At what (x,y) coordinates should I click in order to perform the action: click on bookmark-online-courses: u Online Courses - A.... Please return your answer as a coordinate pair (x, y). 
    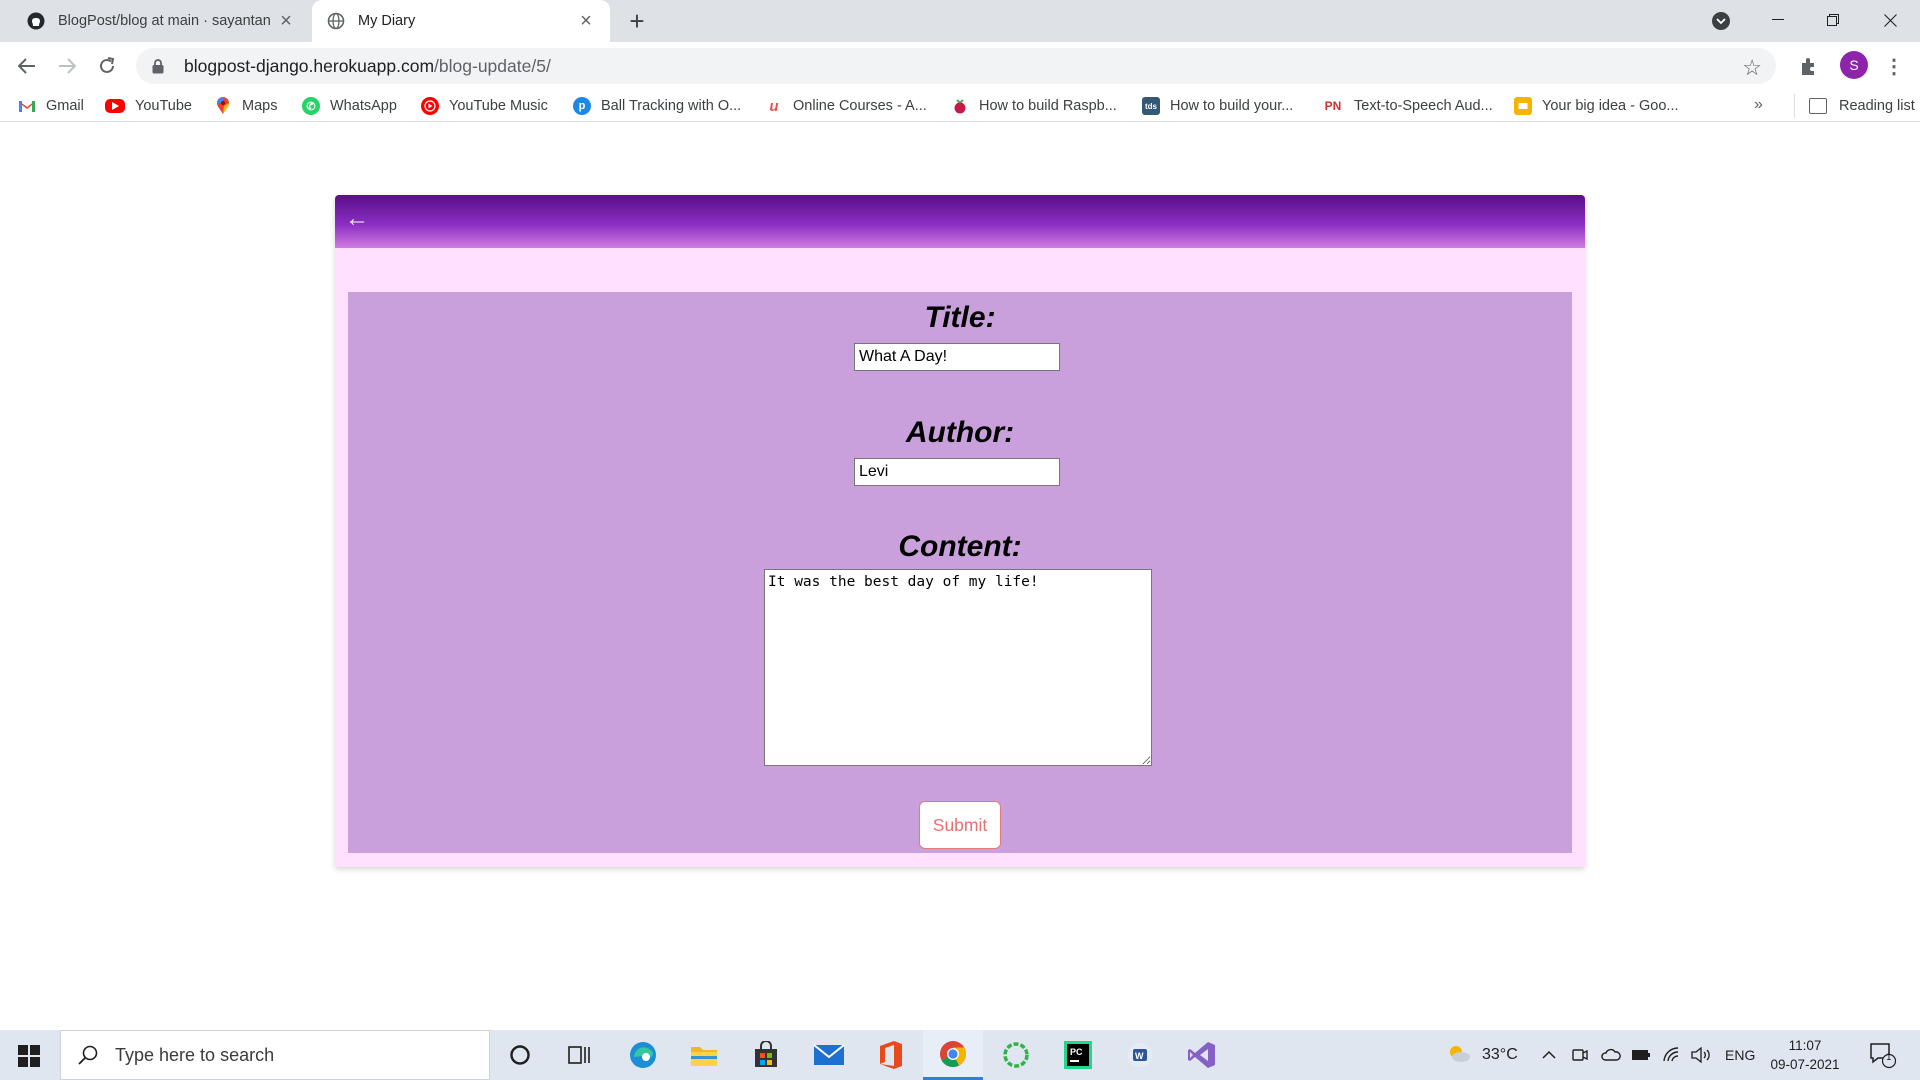
    Looking at the image, I should click on (845, 106).